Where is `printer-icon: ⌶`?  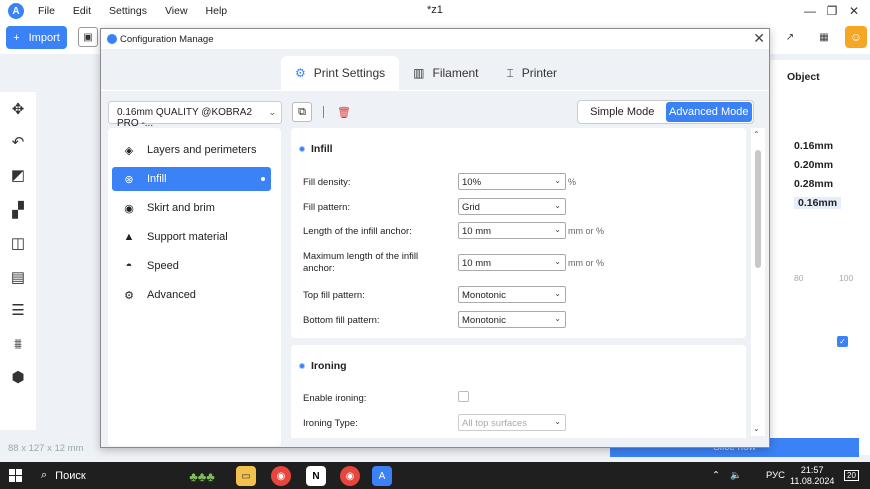 printer-icon: ⌶ is located at coordinates (510, 72).